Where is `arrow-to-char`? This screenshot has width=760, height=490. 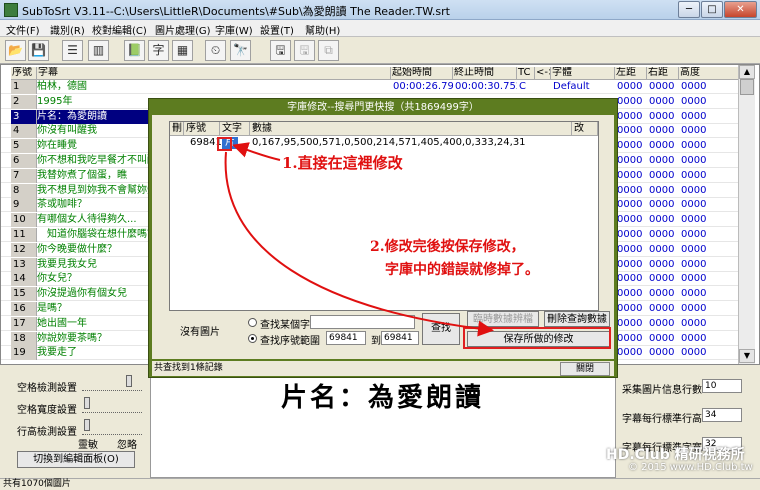 arrow-to-char is located at coordinates (256, 151).